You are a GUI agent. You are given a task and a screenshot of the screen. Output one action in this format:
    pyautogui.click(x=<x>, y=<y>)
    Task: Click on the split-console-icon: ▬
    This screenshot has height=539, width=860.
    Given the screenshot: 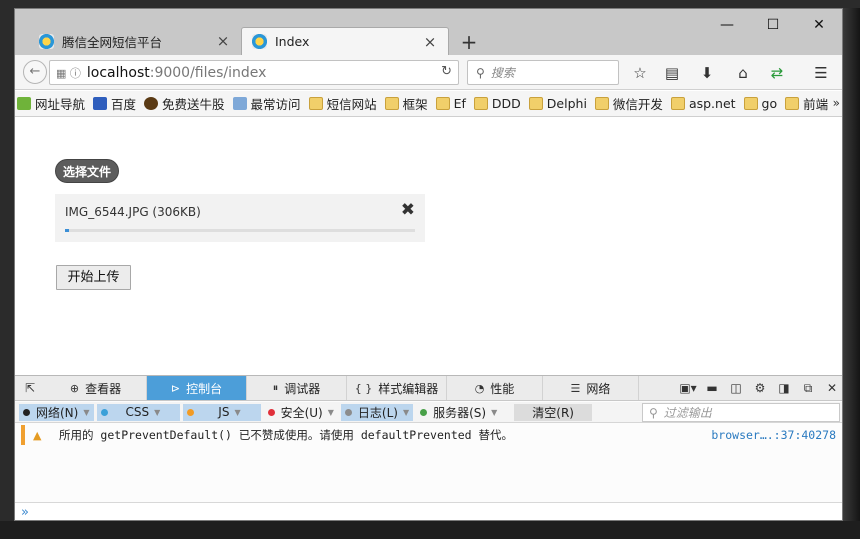 What is the action you would take?
    pyautogui.click(x=712, y=388)
    